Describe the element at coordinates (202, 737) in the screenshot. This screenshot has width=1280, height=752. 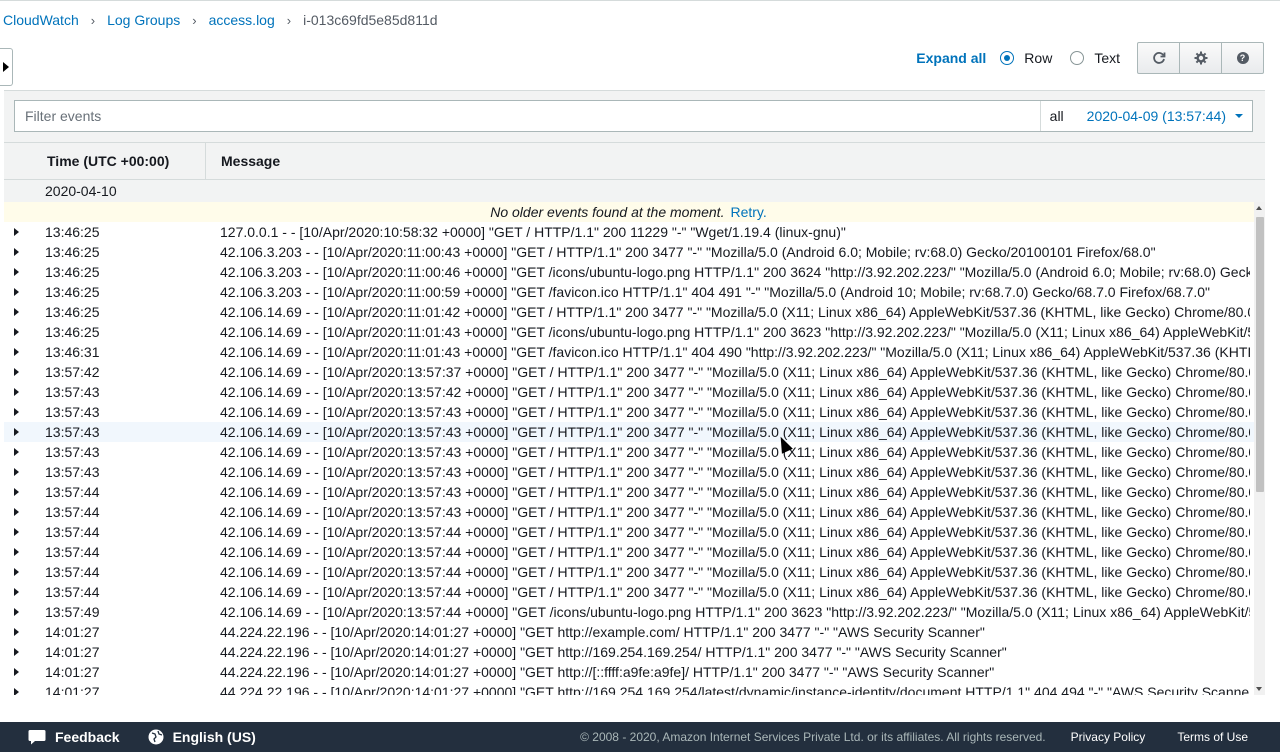
I see `language-selector: English (US)` at that location.